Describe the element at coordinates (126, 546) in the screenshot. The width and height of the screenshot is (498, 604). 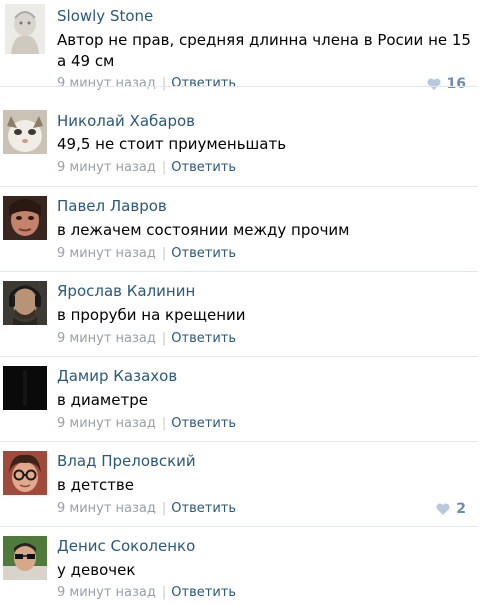
I see `comment-author: Денис Соколенко` at that location.